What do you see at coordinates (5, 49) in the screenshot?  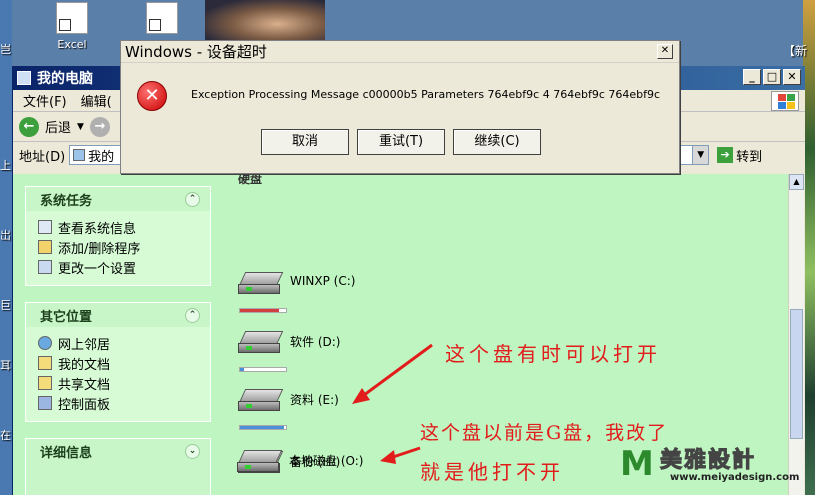 I see `desktop-fragment-text: 岂` at bounding box center [5, 49].